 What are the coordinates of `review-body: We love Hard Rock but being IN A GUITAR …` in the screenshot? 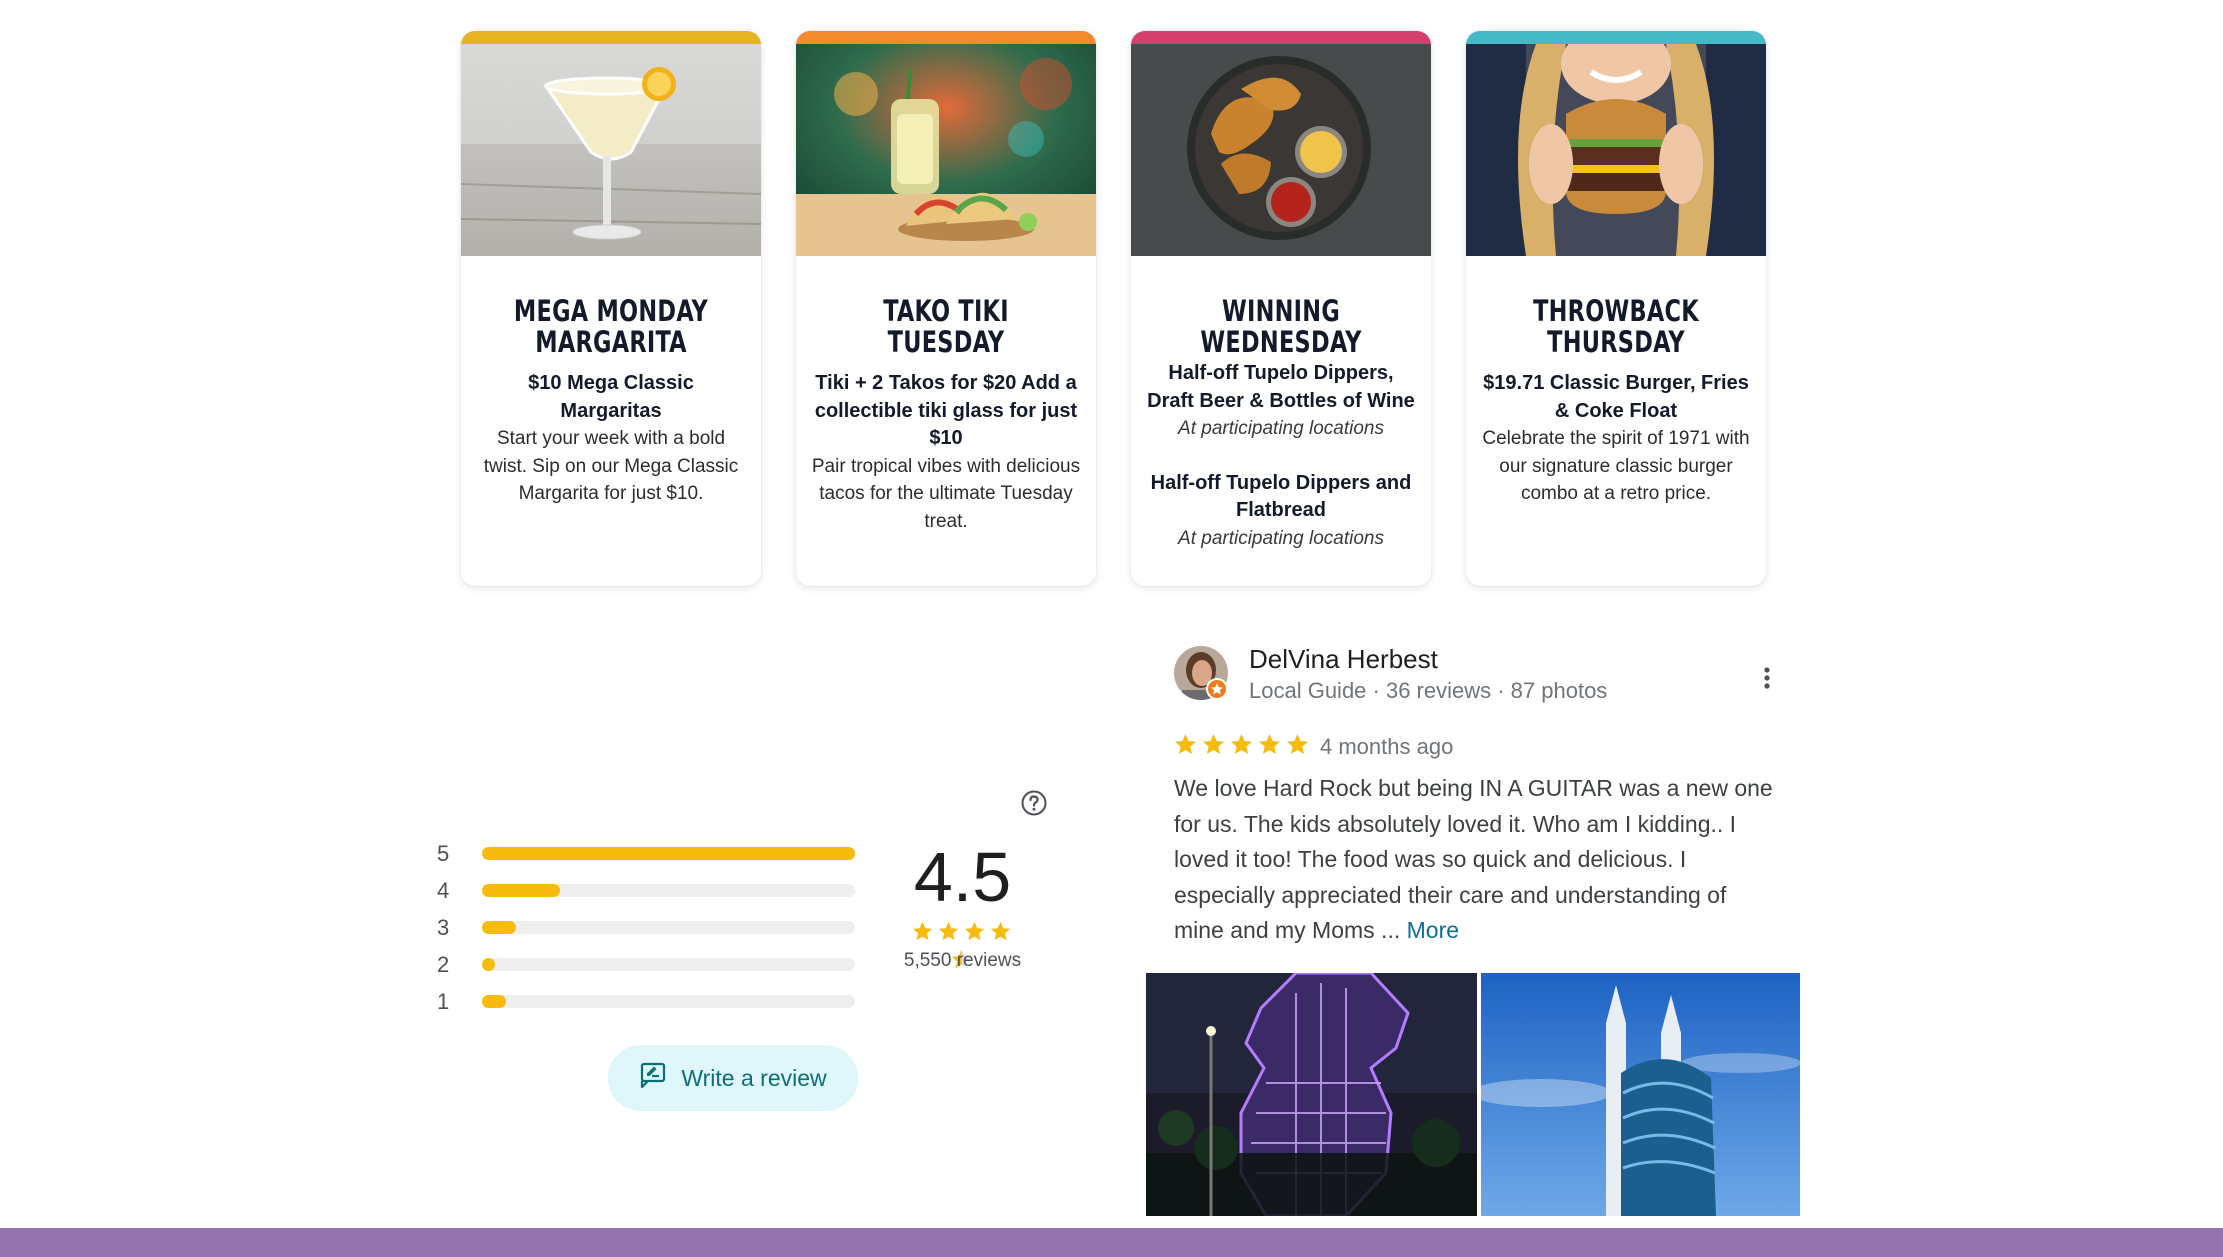 It's located at (1473, 859).